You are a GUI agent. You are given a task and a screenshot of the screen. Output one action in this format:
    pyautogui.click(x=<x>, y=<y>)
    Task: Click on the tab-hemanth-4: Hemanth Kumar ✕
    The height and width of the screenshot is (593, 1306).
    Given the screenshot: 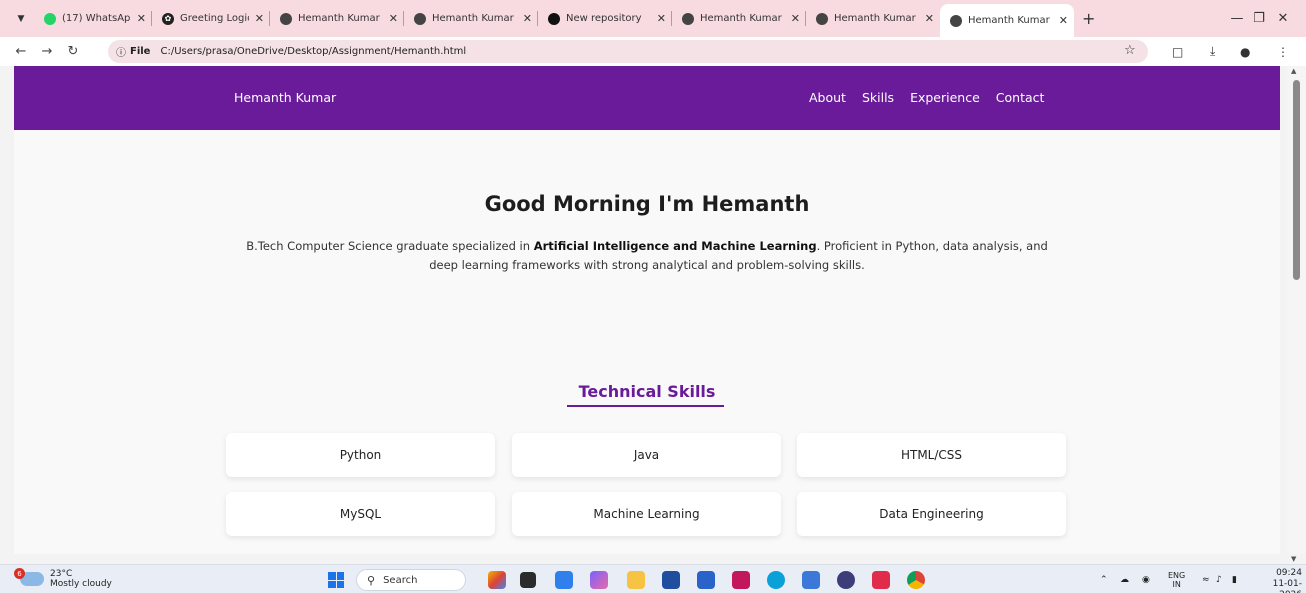 What is the action you would take?
    pyautogui.click(x=873, y=18)
    